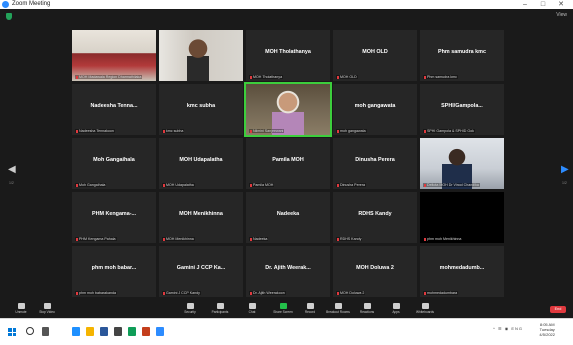 The width and height of the screenshot is (573, 345). What do you see at coordinates (351, 293) in the screenshot?
I see `participant-name-label: MOH Doluwa 2` at bounding box center [351, 293].